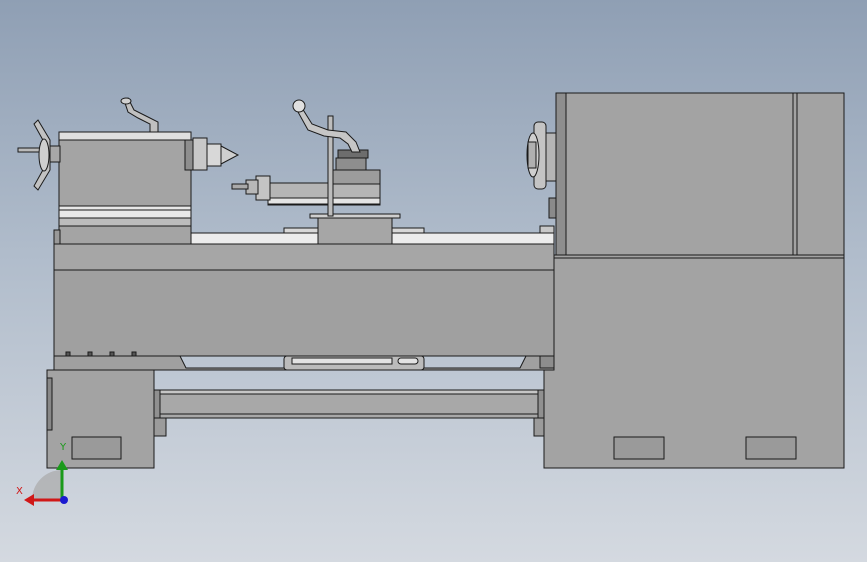 Image resolution: width=867 pixels, height=562 pixels. I want to click on tailstock, so click(123, 188).